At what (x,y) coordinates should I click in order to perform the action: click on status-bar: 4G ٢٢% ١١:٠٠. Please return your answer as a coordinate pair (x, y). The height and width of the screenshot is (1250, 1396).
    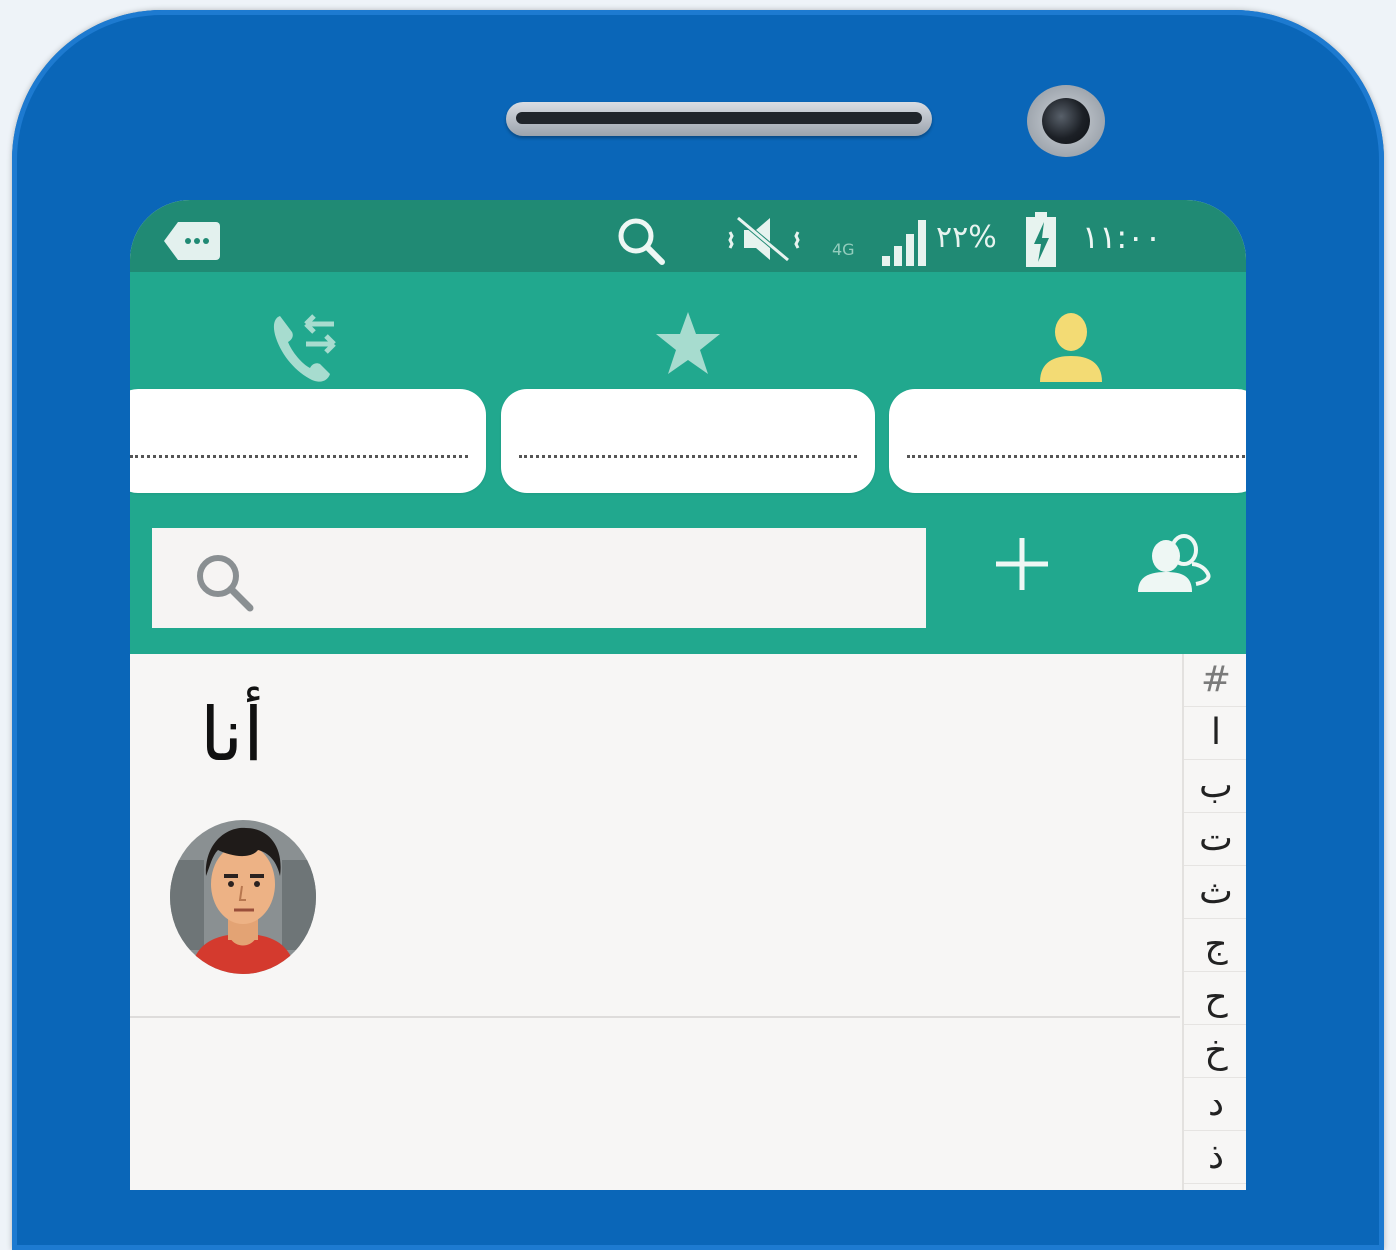
    Looking at the image, I should click on (688, 236).